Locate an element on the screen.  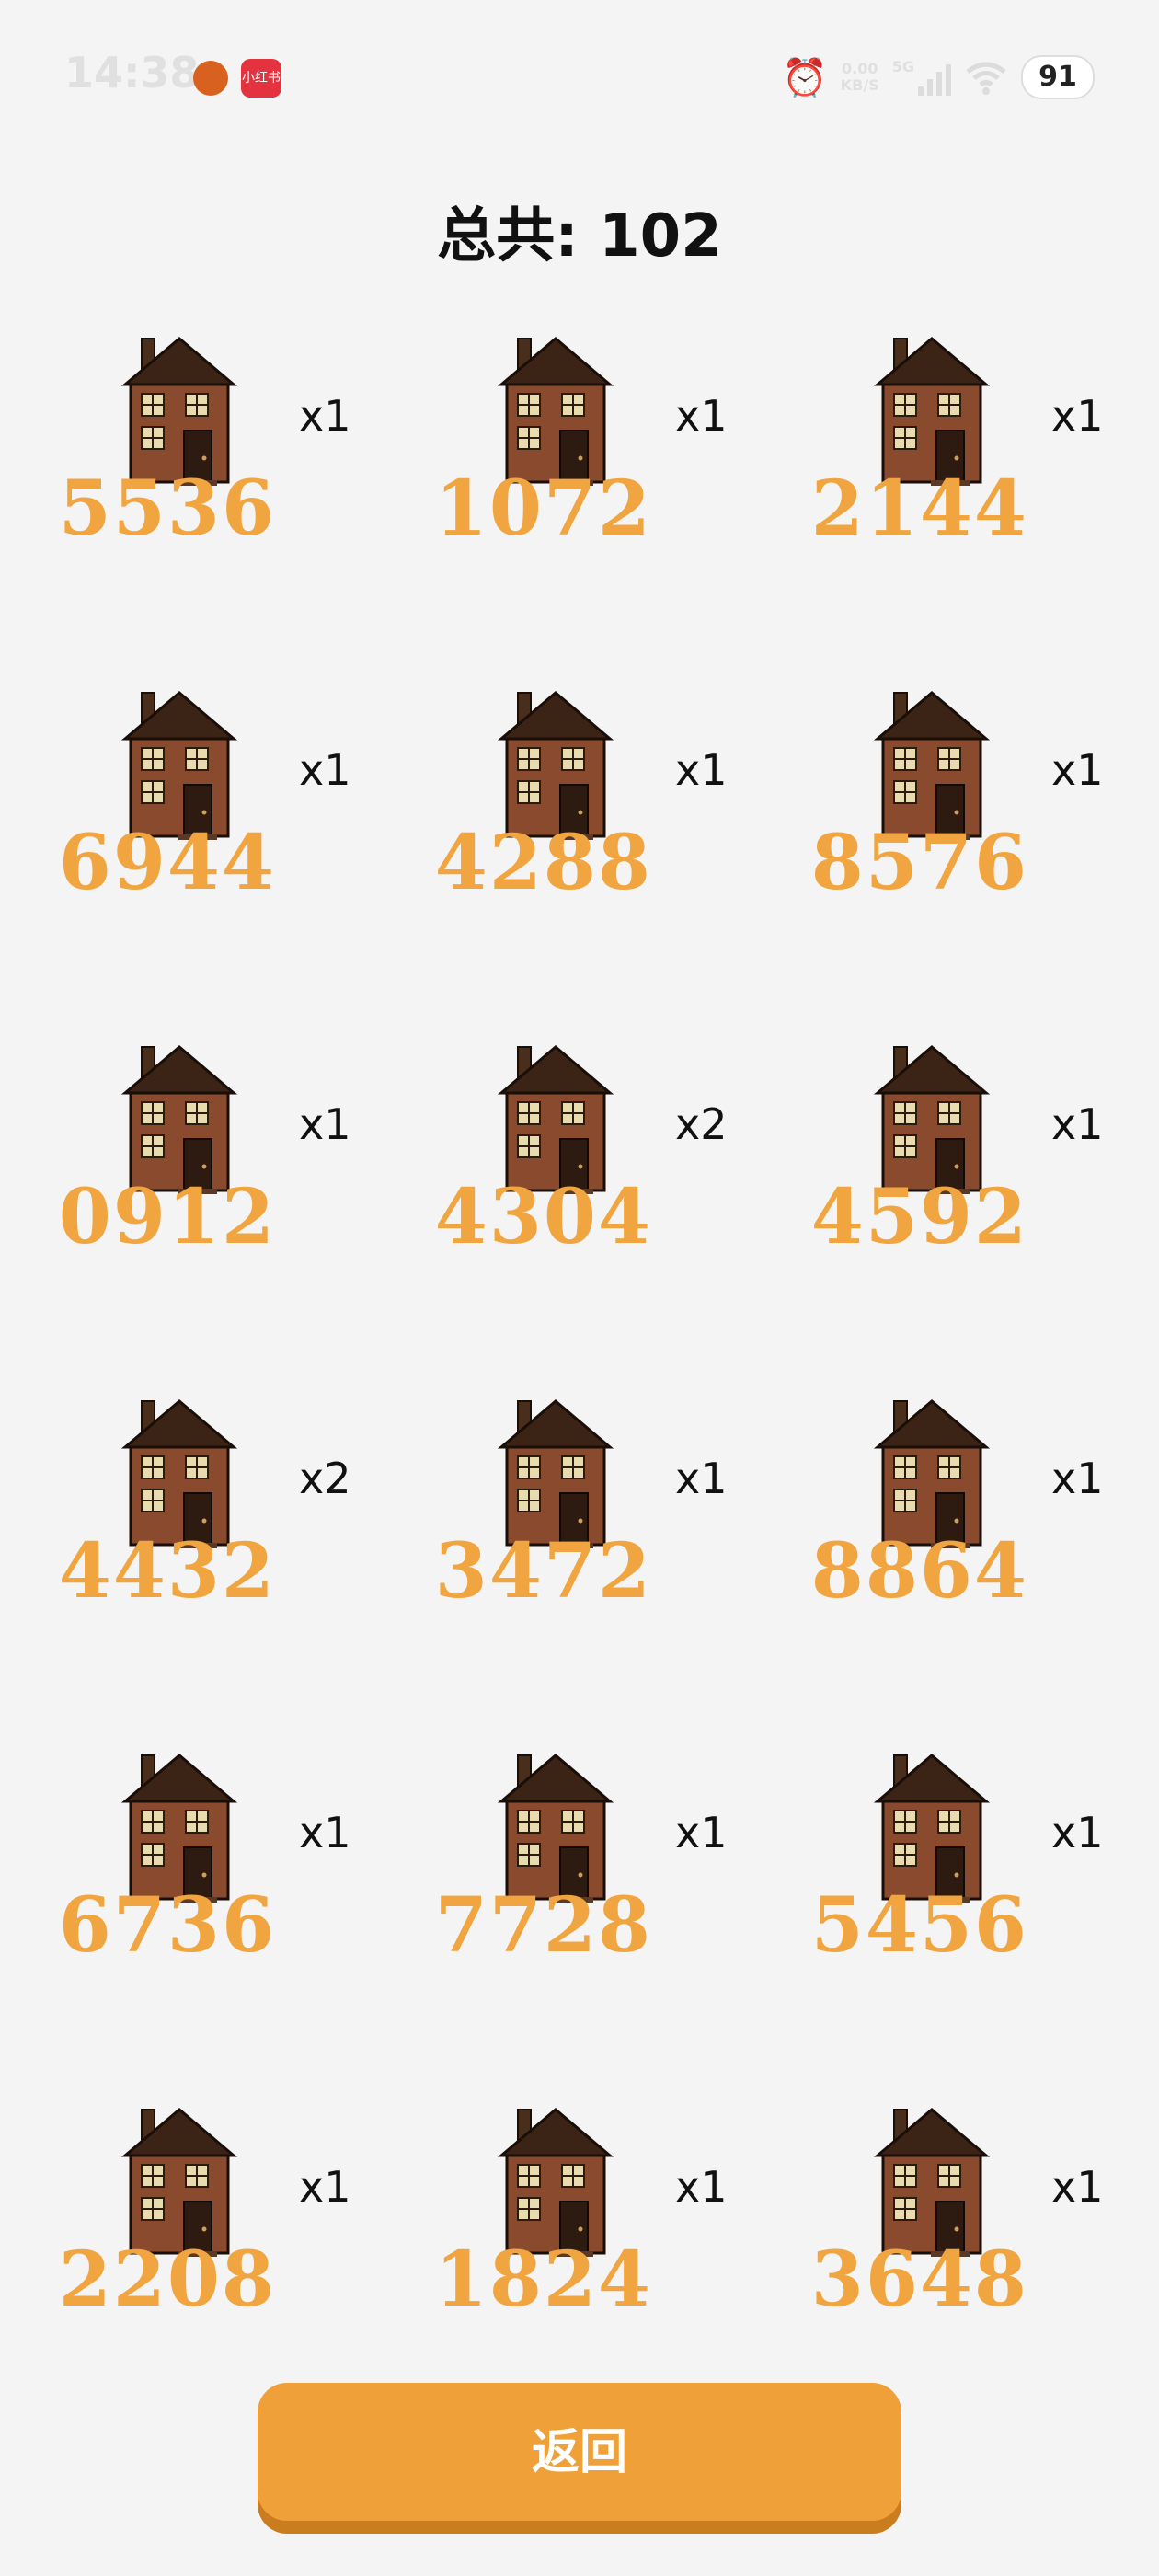
item-value-label: 222208 is located at coordinates (165, 2277).